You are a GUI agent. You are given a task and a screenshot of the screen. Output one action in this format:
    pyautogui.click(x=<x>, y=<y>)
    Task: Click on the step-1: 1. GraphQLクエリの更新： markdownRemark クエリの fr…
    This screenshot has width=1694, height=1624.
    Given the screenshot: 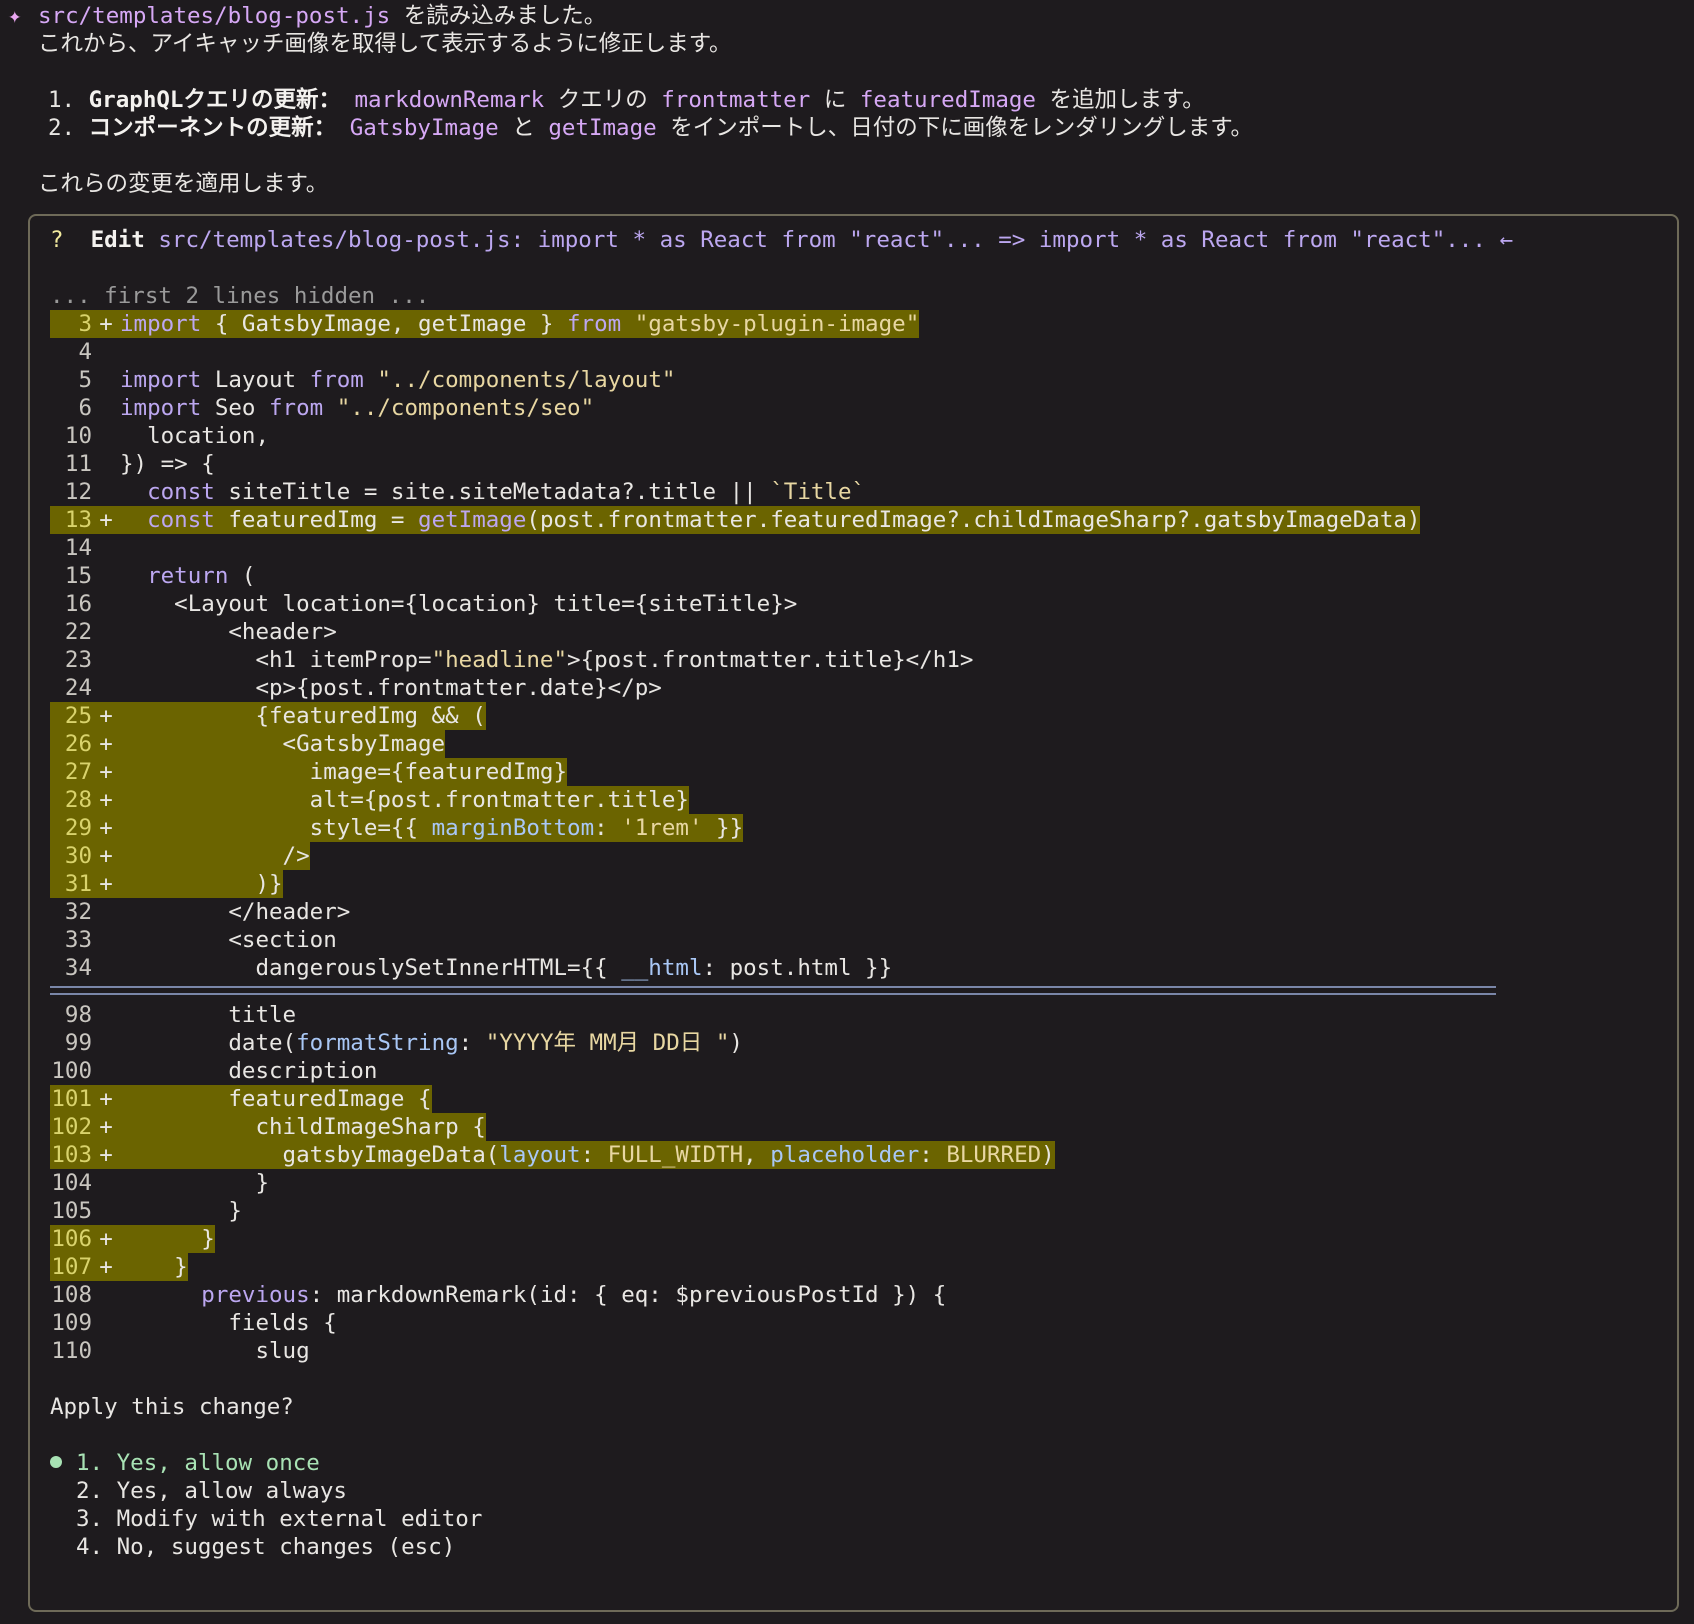 What is the action you would take?
    pyautogui.click(x=843, y=100)
    